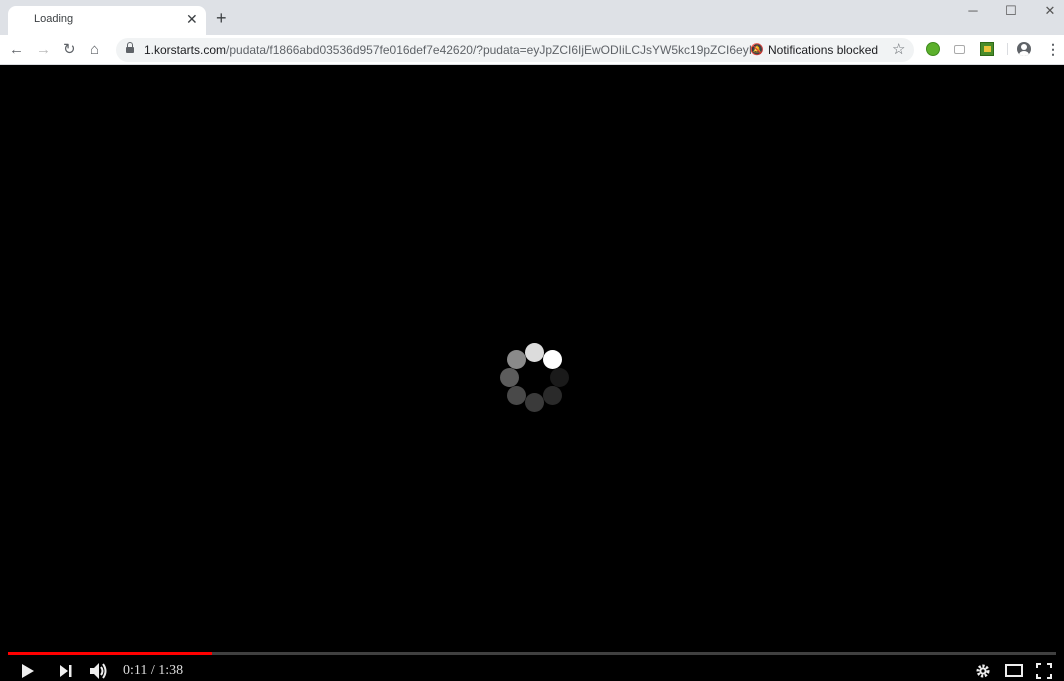  I want to click on bookmark-star-icon: ☆, so click(898, 49).